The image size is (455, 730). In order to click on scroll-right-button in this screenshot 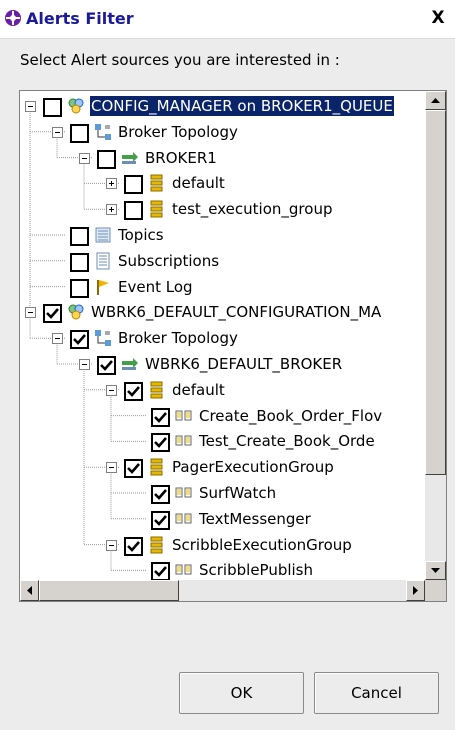, I will do `click(415, 590)`.